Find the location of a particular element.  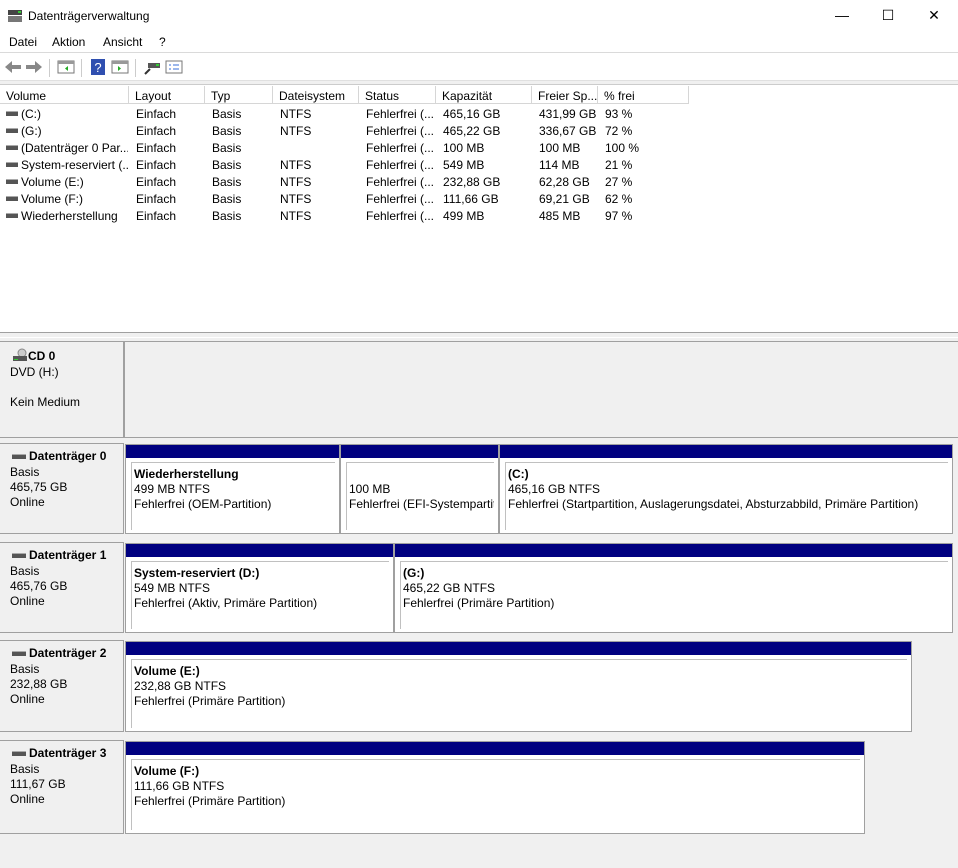

maximize-button: ☐ is located at coordinates (888, 16).